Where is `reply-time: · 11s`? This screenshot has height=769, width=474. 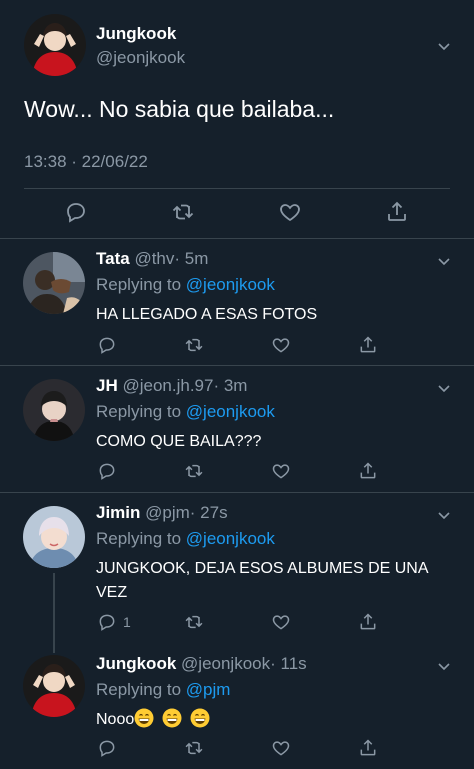 reply-time: · 11s is located at coordinates (288, 663).